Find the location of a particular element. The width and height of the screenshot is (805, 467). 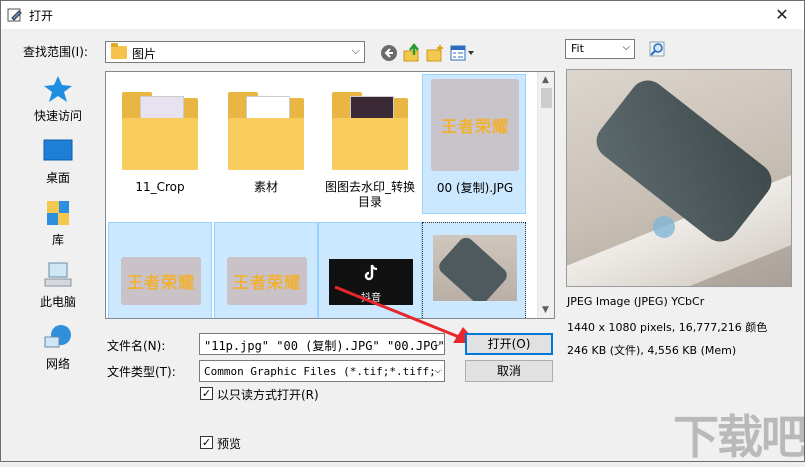

file-item-folder: 图图去水印_转换目录 is located at coordinates (370, 144).